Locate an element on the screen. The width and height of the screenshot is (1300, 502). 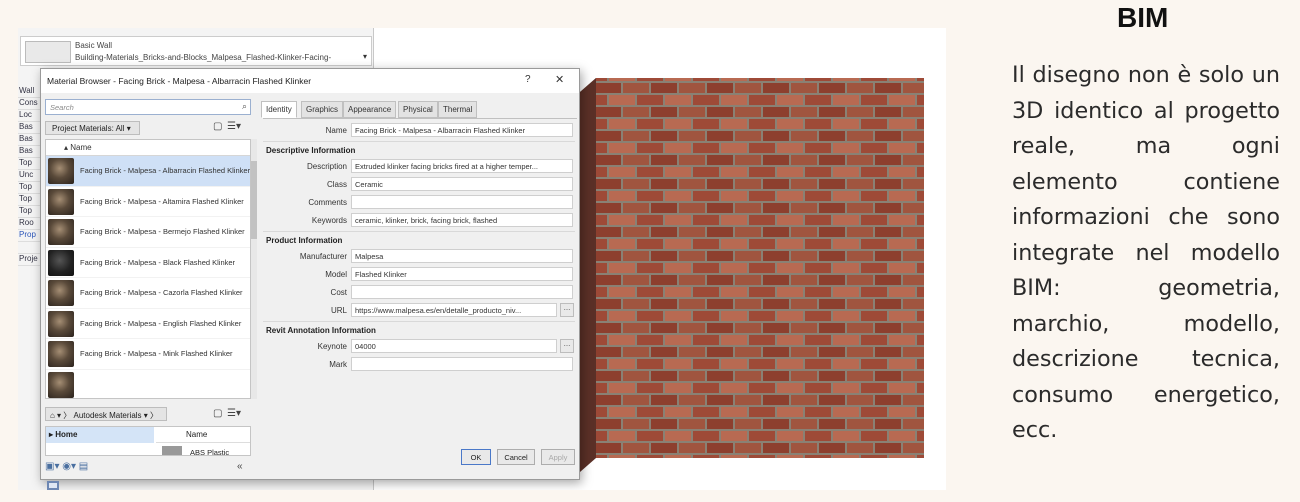
collapse-icon: « is located at coordinates (240, 466).